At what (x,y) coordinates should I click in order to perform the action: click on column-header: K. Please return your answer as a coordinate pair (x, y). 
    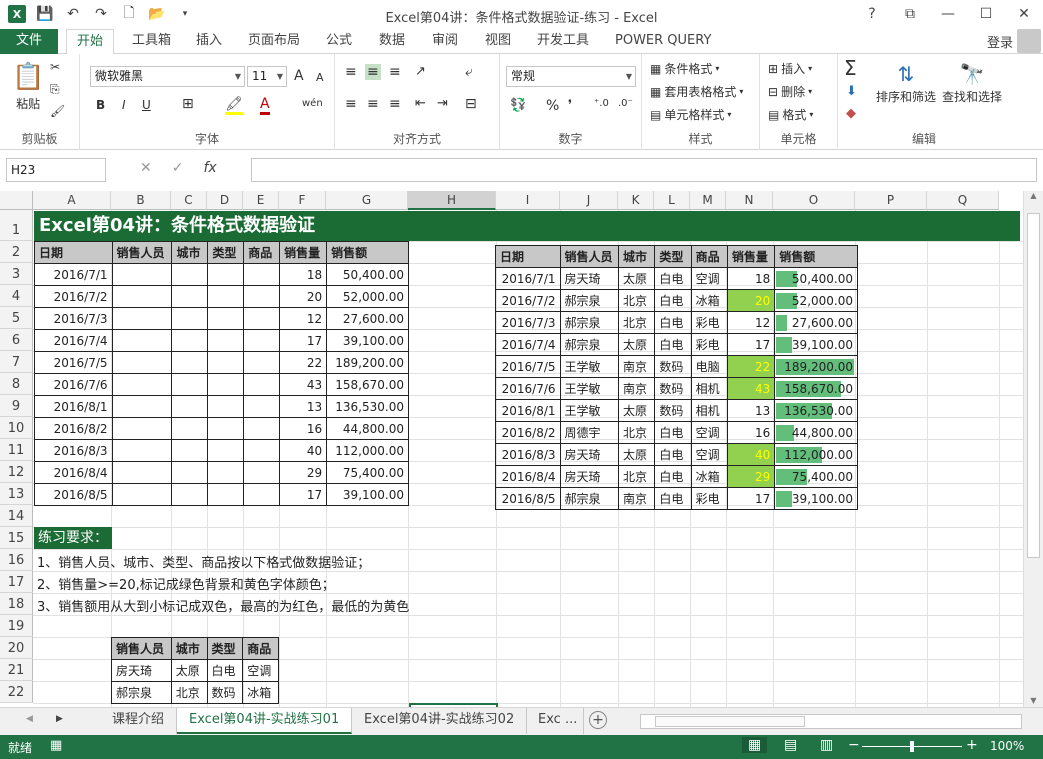
    Looking at the image, I should click on (636, 200).